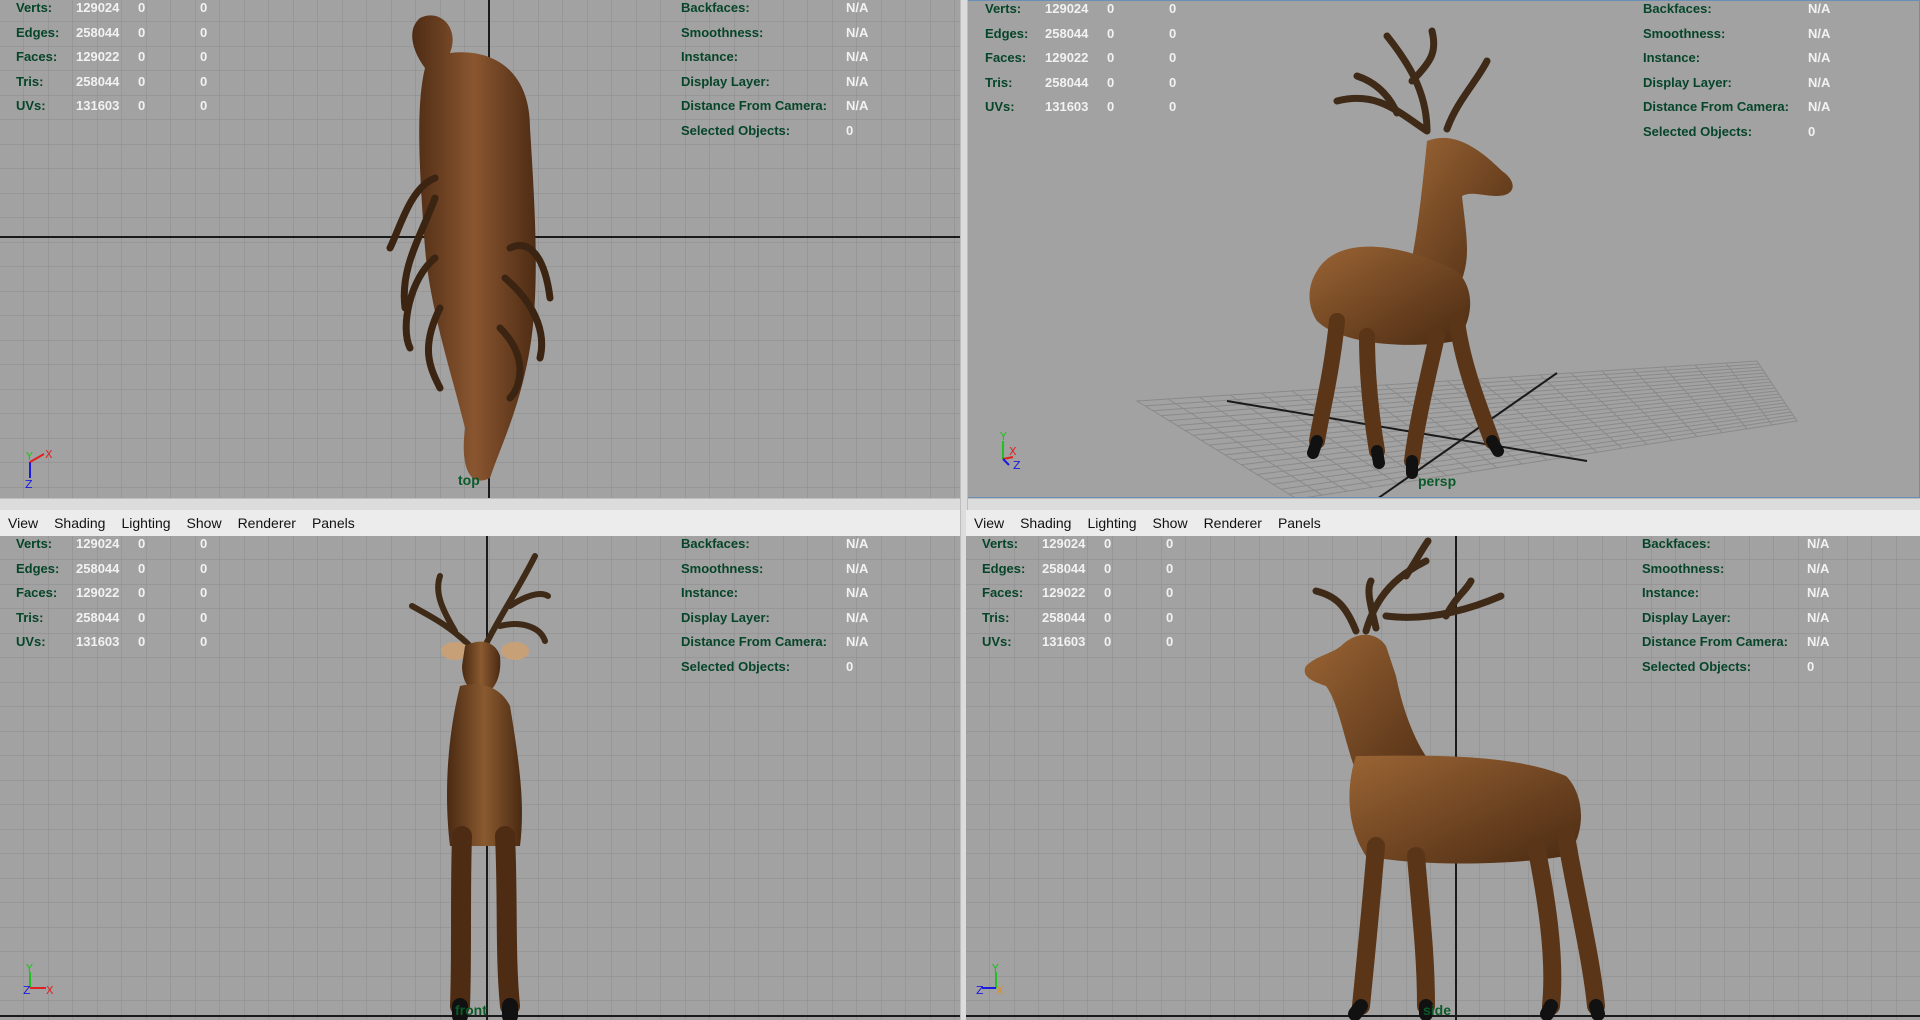 Image resolution: width=1920 pixels, height=1020 pixels. I want to click on hud-stat-row: Edges: 258044 0 0, so click(1081, 569).